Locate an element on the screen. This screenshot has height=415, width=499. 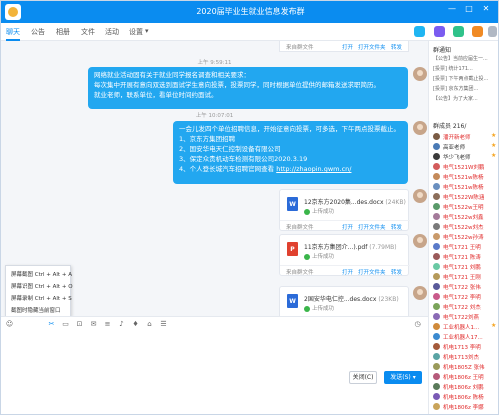
maximize-button: □ is located at coordinates (469, 8).